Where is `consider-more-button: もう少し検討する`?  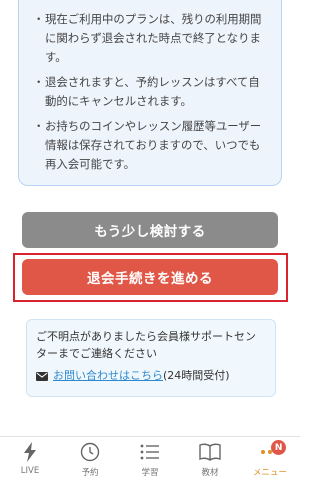 consider-more-button: もう少し検討する is located at coordinates (150, 230).